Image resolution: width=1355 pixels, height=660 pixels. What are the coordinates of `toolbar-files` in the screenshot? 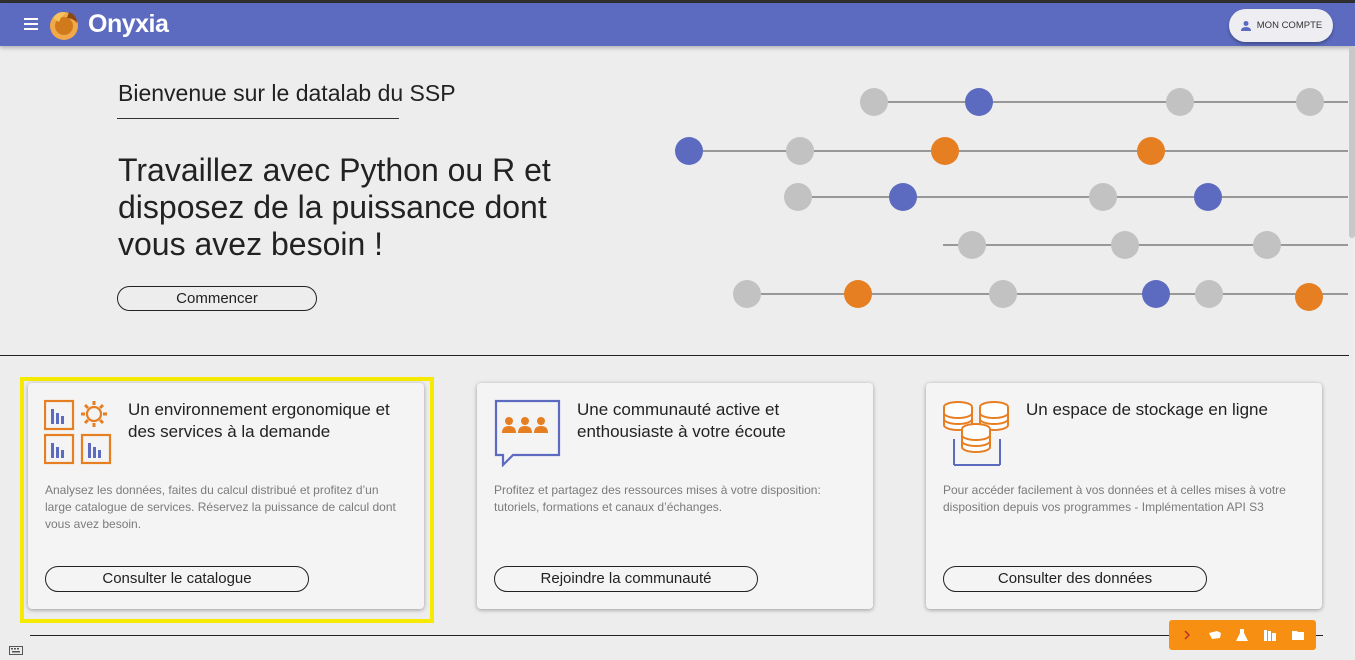 It's located at (1298, 635).